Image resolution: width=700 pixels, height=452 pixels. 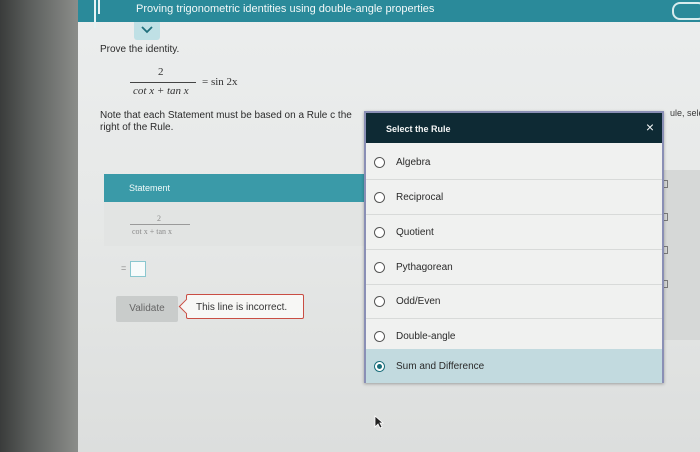 I want to click on equation-rhs: = sin 2x, so click(x=220, y=82).